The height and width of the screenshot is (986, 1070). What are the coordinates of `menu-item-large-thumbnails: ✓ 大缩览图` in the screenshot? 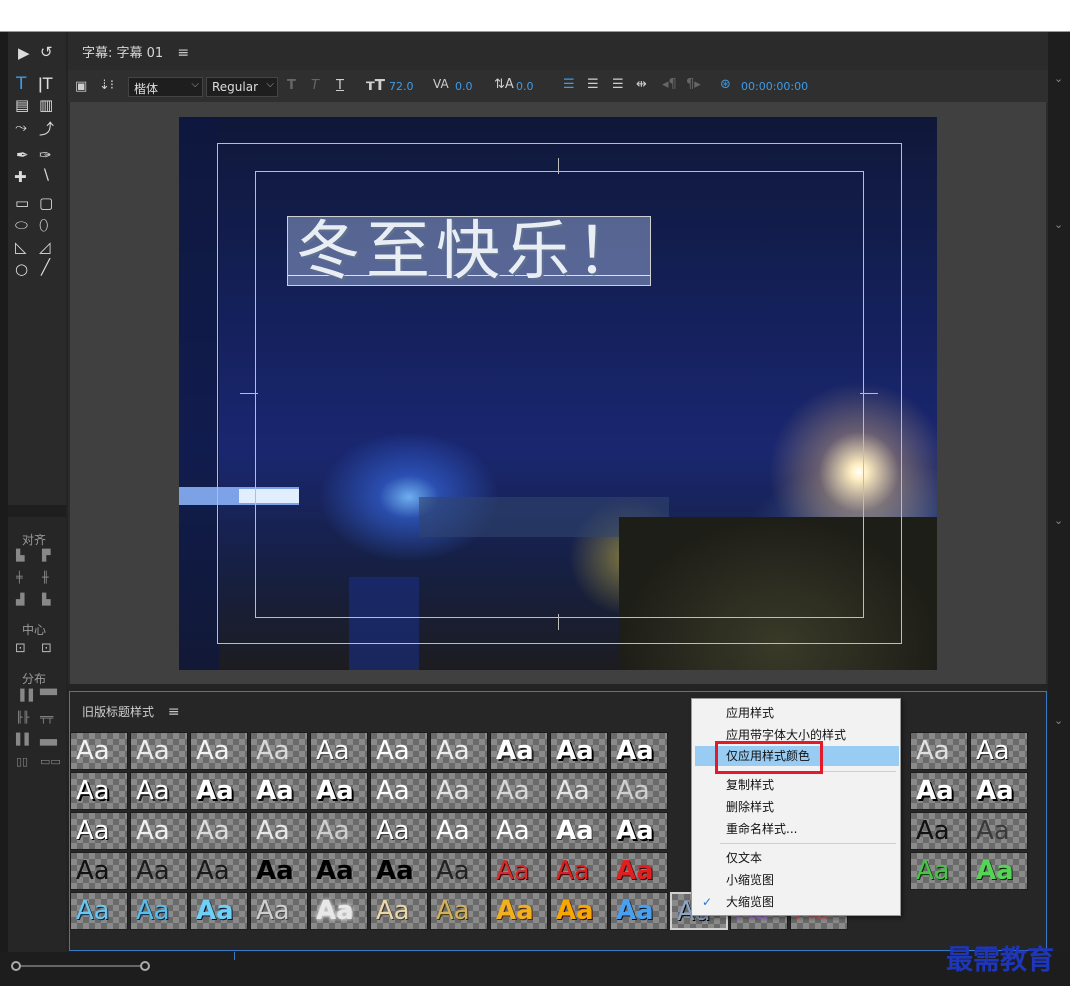 It's located at (796, 902).